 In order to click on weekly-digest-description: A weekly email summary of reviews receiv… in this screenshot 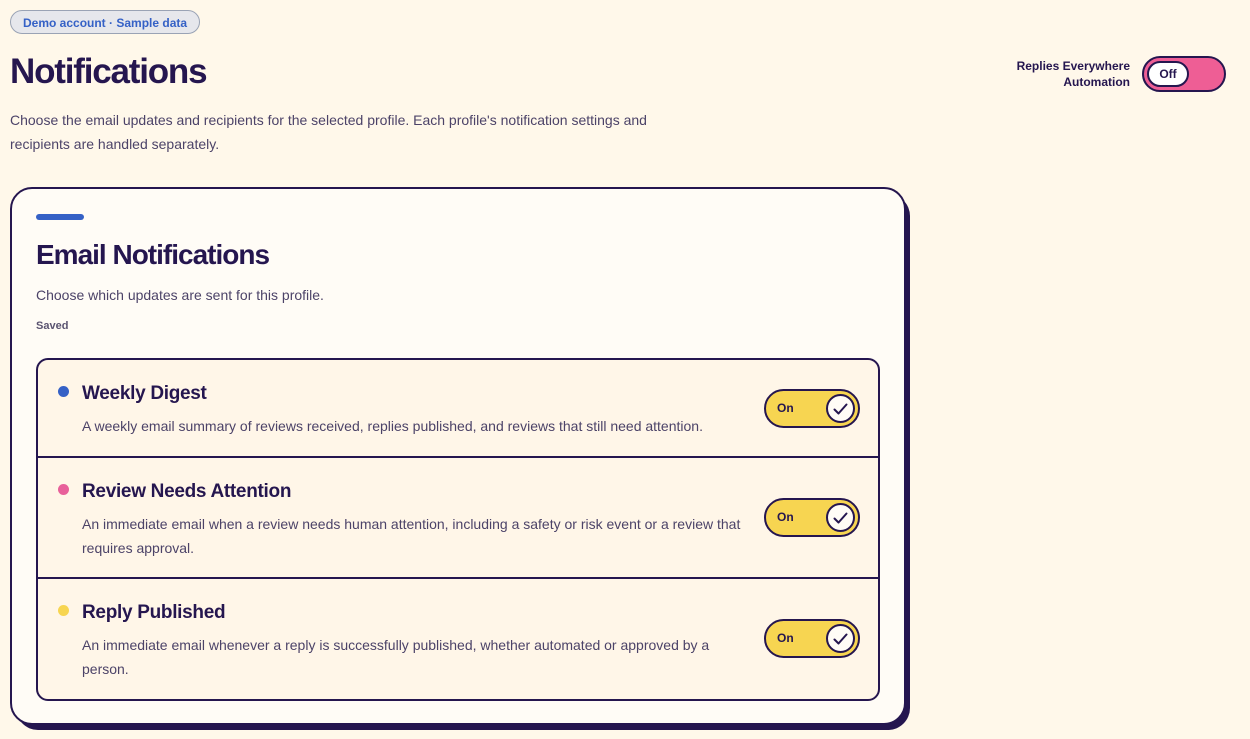, I will do `click(392, 426)`.